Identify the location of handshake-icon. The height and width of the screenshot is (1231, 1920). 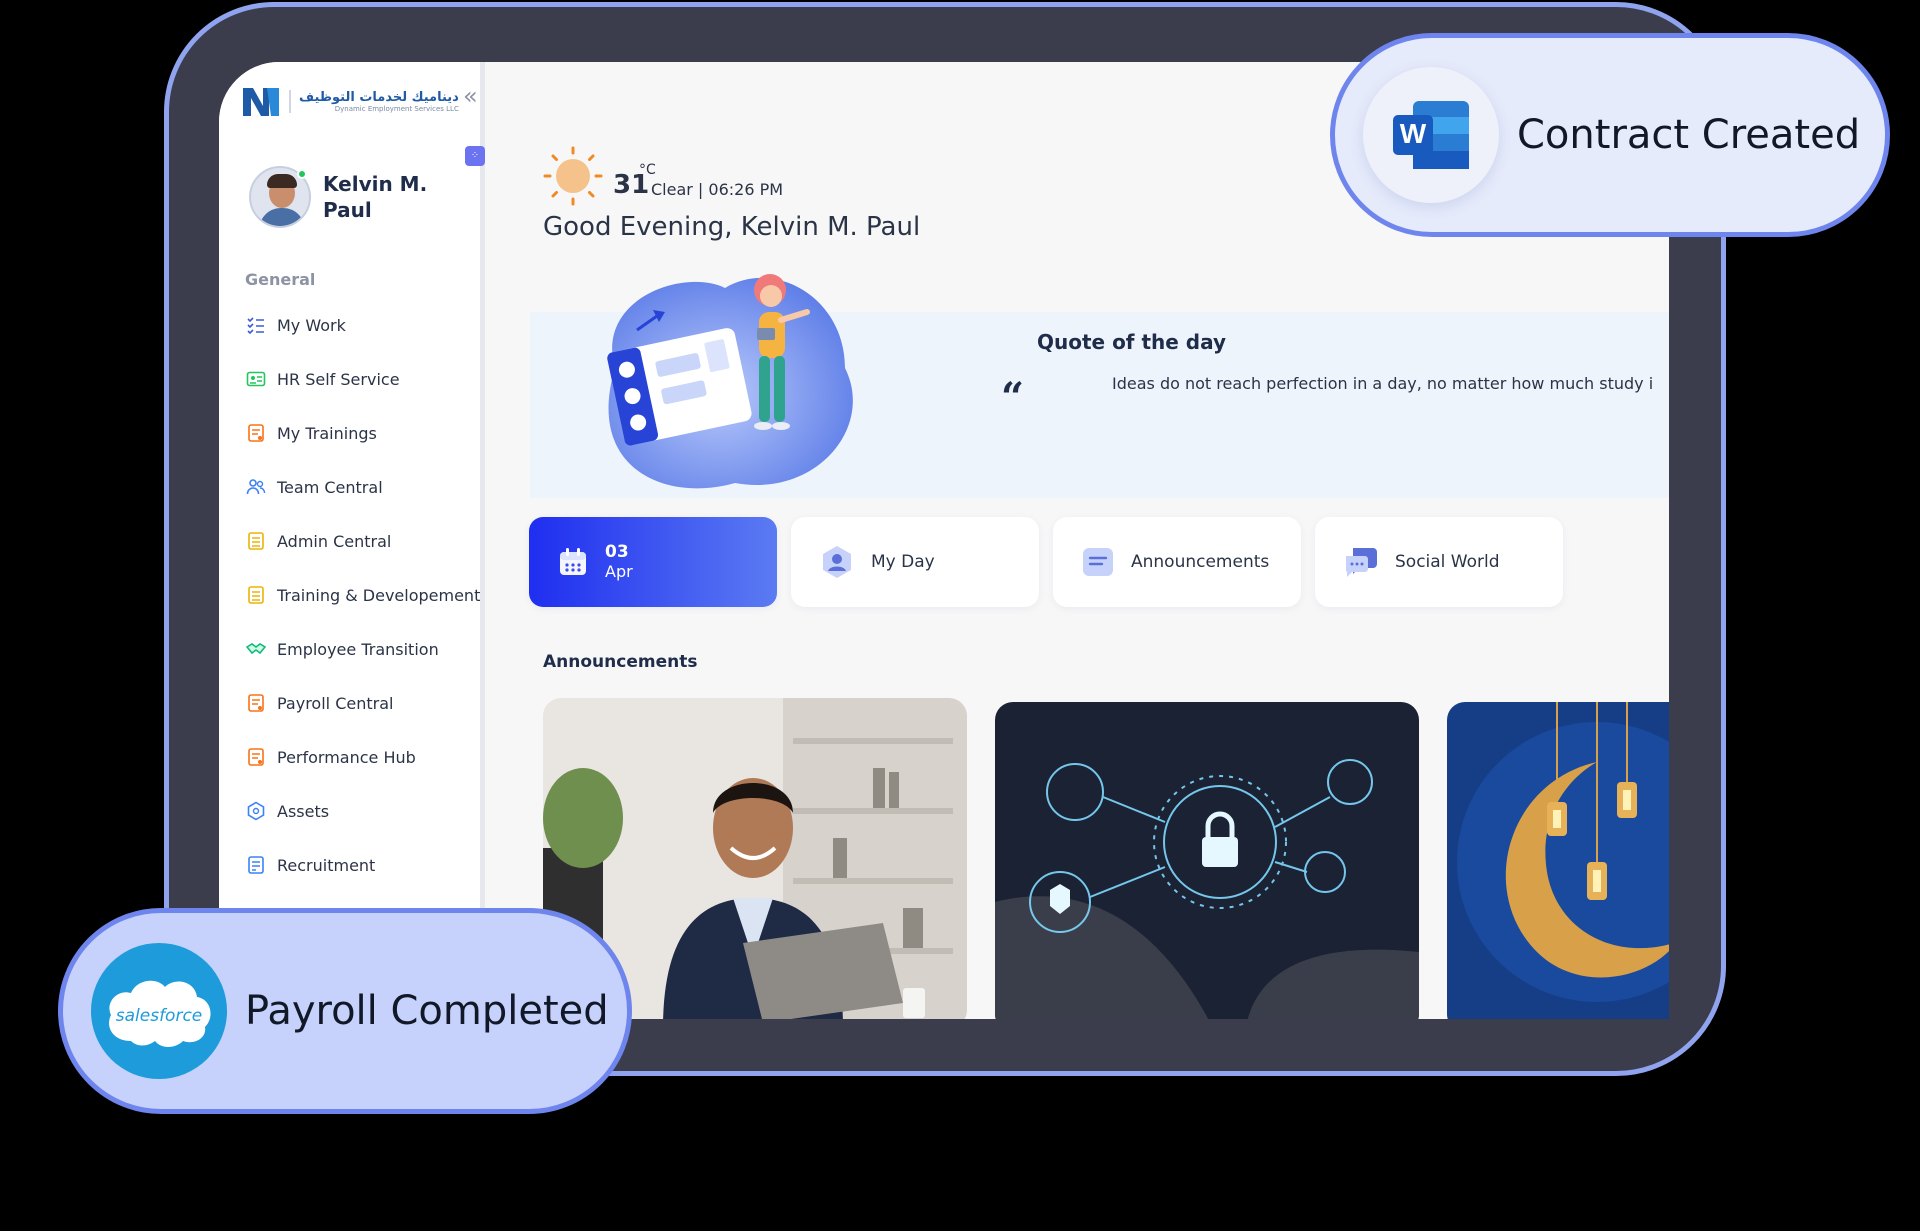
(256, 649).